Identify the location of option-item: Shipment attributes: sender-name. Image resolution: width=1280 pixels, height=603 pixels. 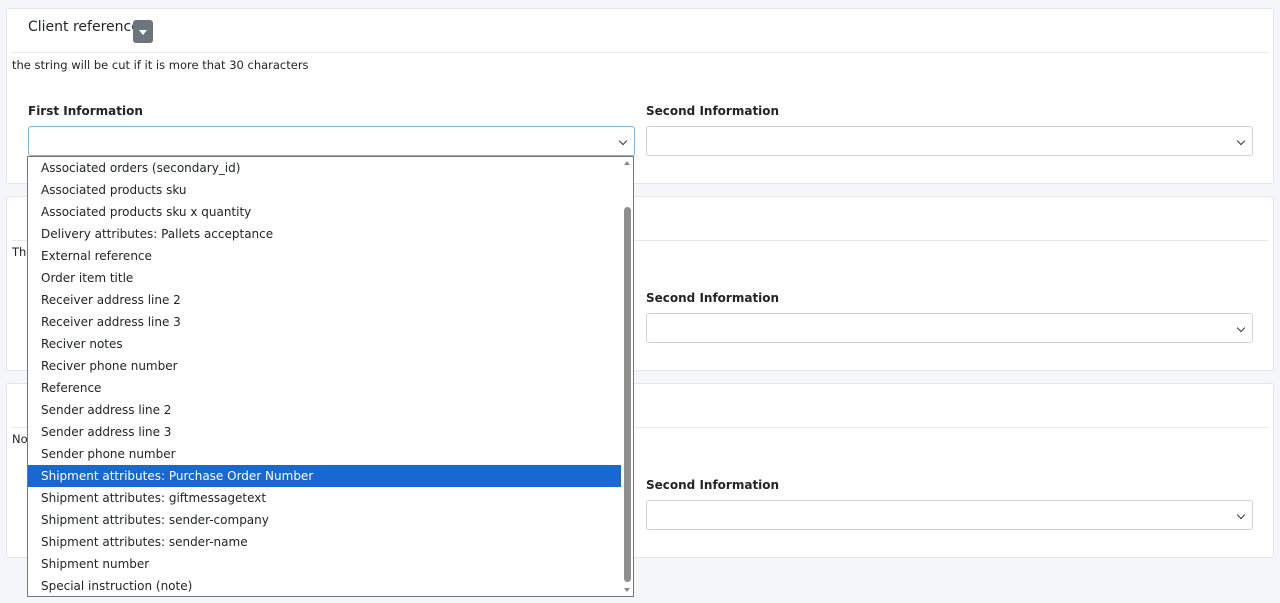
(325, 542).